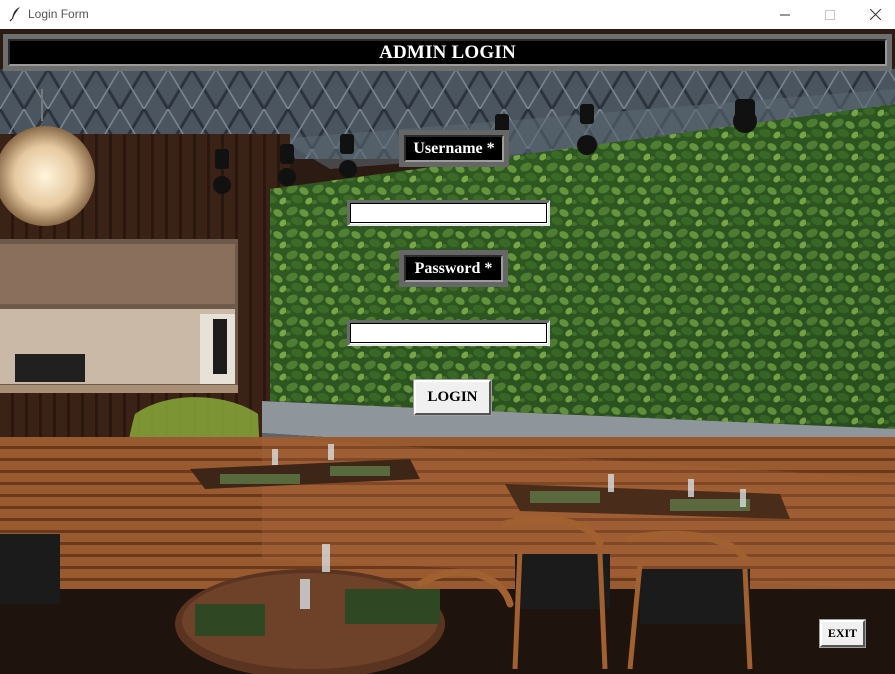 This screenshot has width=895, height=674. I want to click on password-label-inner: Password *, so click(453, 268).